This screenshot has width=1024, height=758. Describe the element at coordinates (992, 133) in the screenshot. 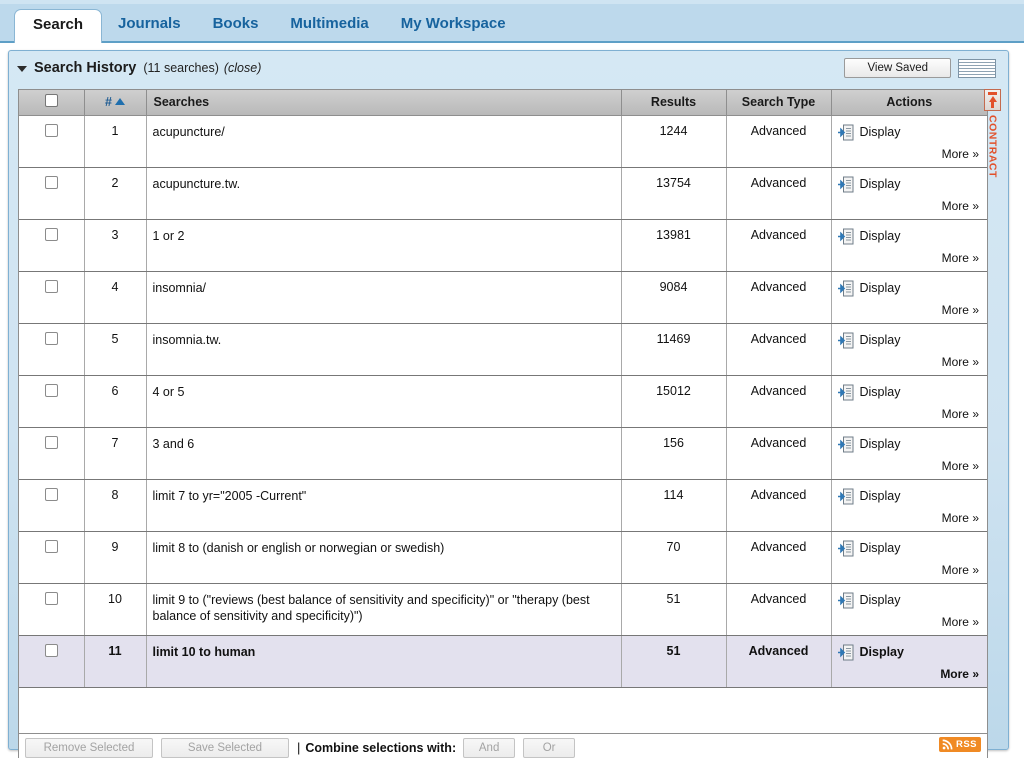

I see `contract-panel-toggle: CONTRACT` at that location.